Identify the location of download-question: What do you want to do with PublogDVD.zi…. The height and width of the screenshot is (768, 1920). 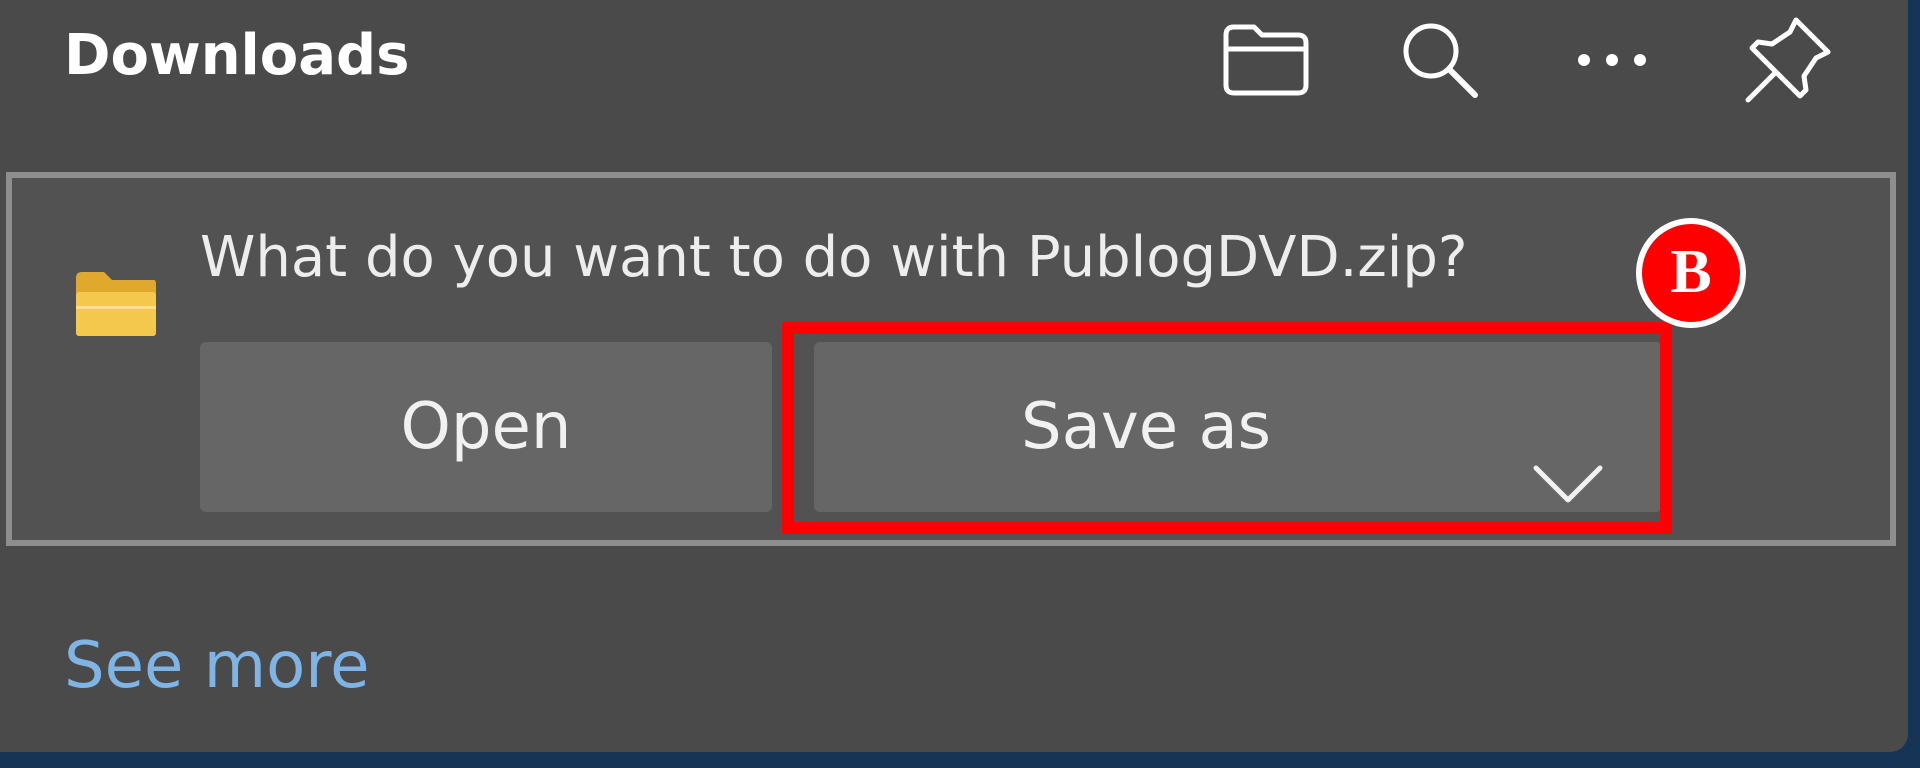
(834, 257).